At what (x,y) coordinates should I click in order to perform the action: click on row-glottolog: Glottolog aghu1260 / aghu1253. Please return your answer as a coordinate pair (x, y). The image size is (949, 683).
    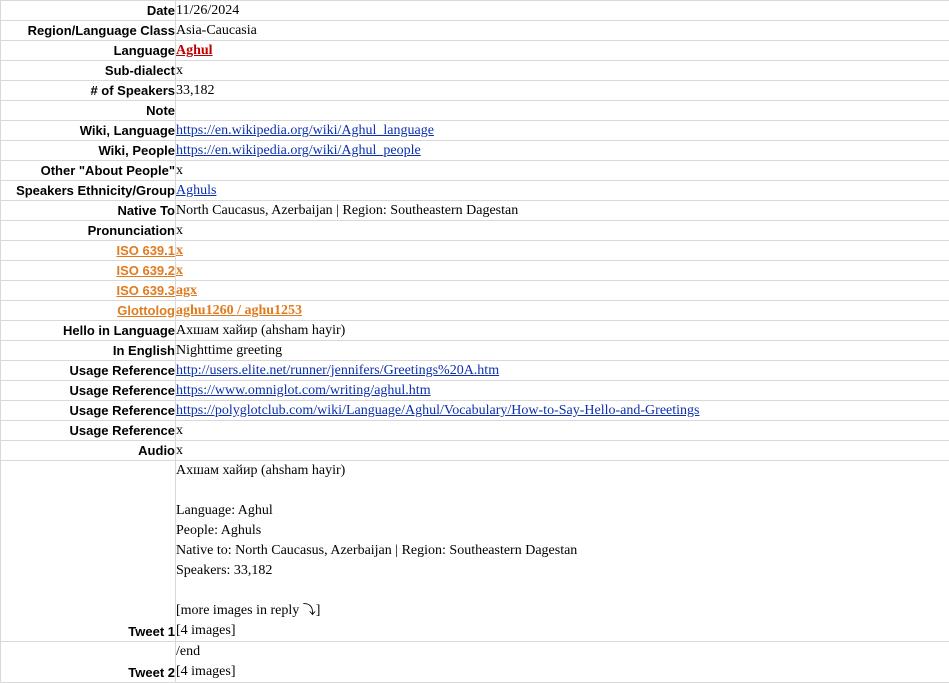
    Looking at the image, I should click on (475, 311).